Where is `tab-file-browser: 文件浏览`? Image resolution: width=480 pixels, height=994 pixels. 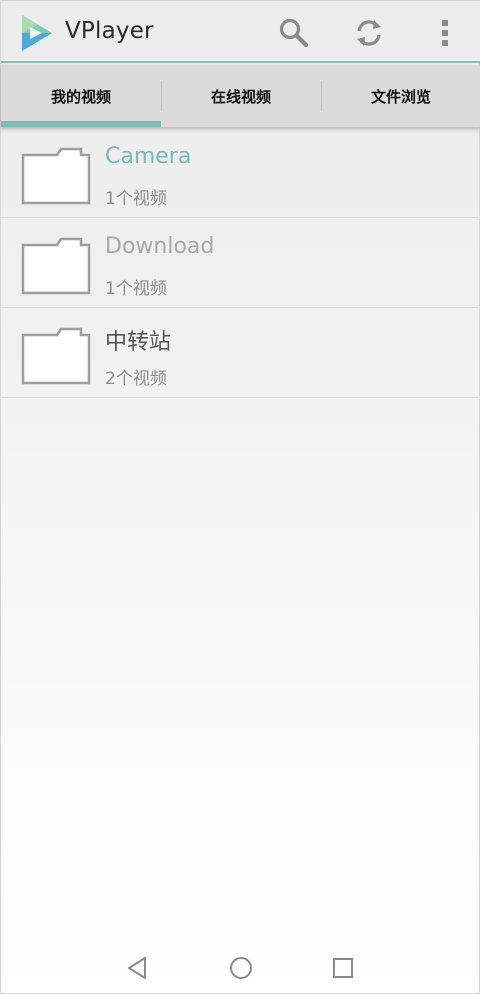 tab-file-browser: 文件浏览 is located at coordinates (400, 96).